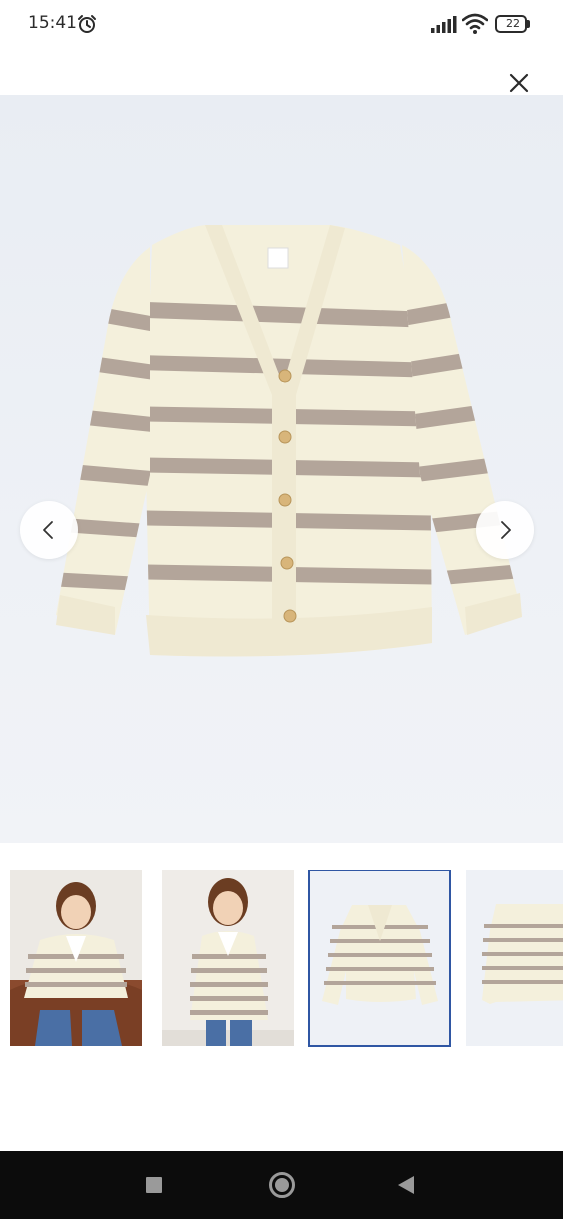 Image resolution: width=563 pixels, height=1219 pixels. What do you see at coordinates (444, 24) in the screenshot?
I see `signal-icon` at bounding box center [444, 24].